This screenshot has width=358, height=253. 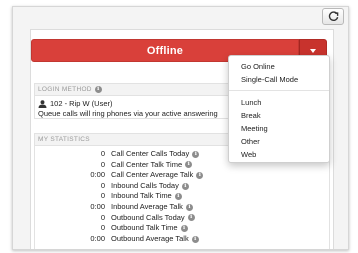 I want to click on stat-label: Outbound Calls Today i, so click(x=153, y=218).